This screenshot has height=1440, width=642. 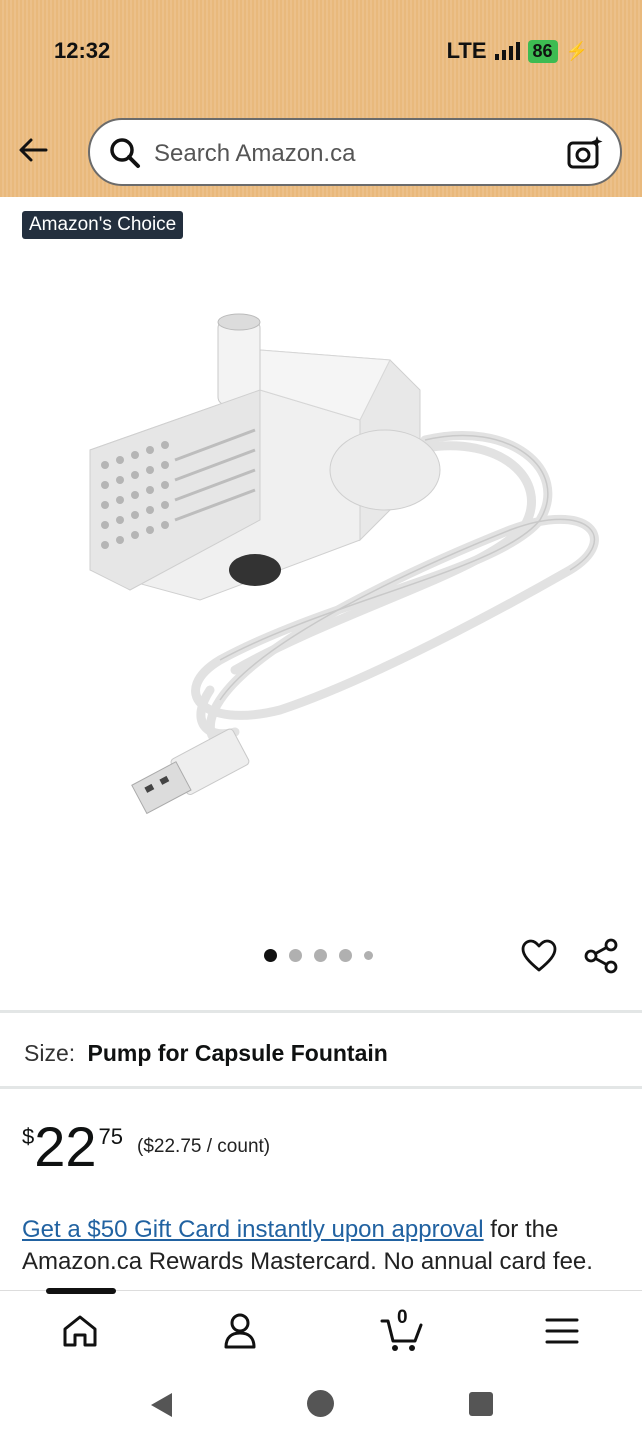 I want to click on bottom-nav: 0, so click(x=321, y=1329).